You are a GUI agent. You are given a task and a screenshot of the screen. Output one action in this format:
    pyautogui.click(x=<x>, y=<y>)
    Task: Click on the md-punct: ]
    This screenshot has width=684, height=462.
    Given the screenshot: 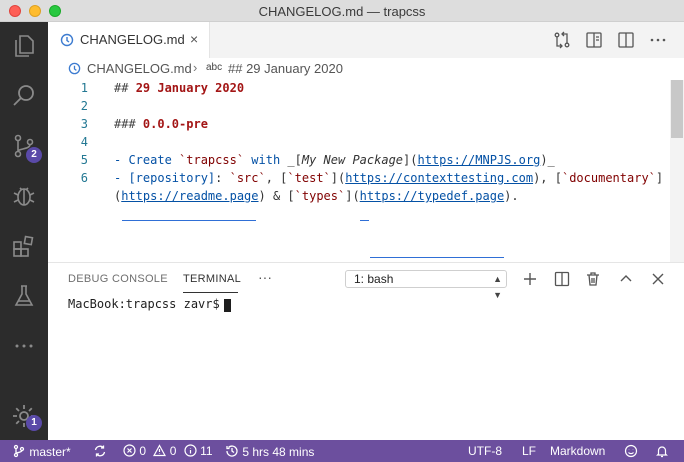 What is the action you would take?
    pyautogui.click(x=659, y=178)
    